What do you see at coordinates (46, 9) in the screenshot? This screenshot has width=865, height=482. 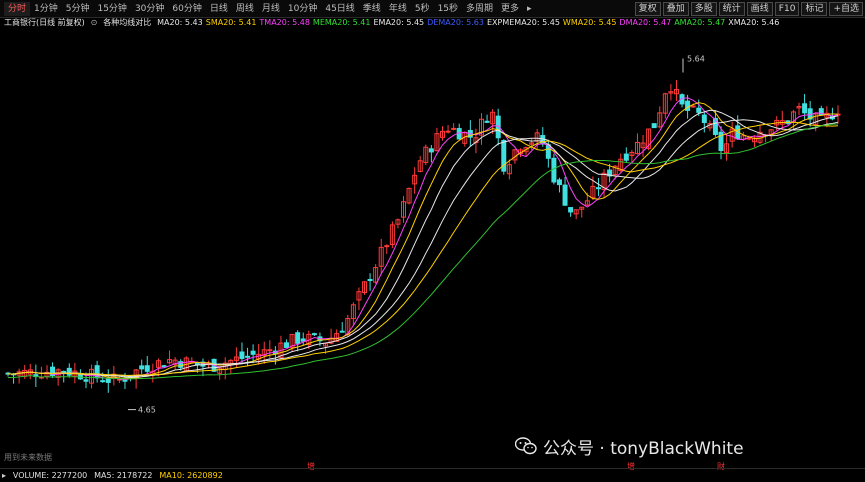 I see `period-tab: 1分钟` at bounding box center [46, 9].